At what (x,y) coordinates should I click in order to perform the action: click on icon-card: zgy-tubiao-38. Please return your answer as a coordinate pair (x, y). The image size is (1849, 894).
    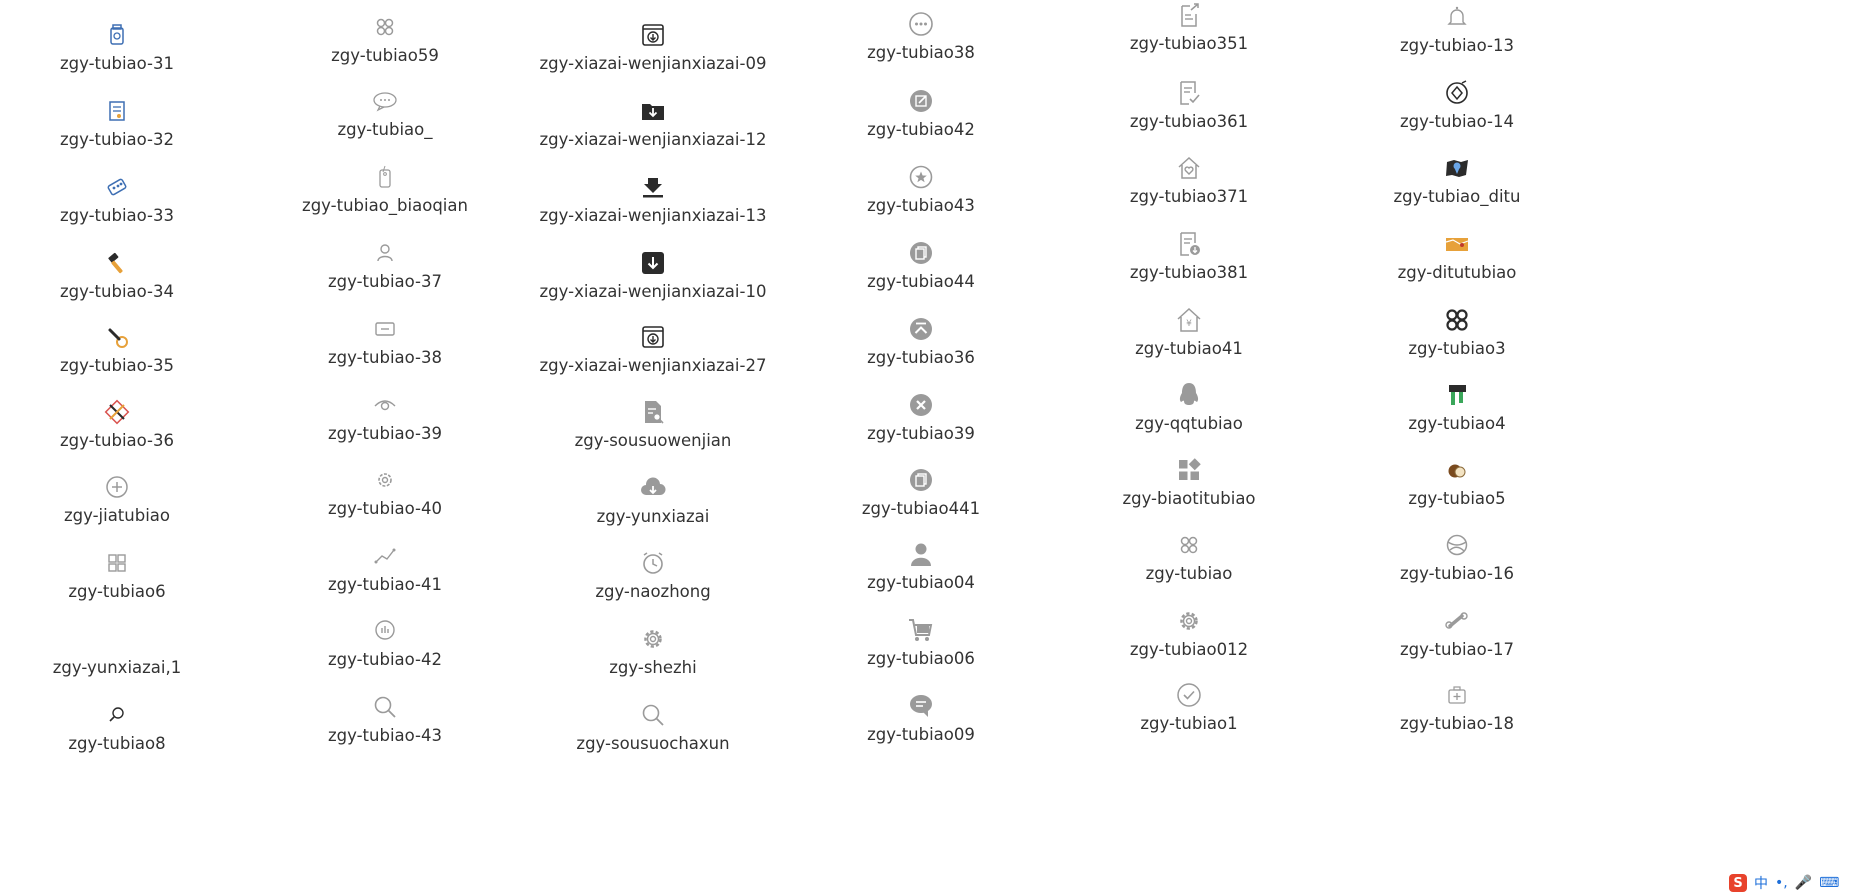
    Looking at the image, I should click on (385, 358).